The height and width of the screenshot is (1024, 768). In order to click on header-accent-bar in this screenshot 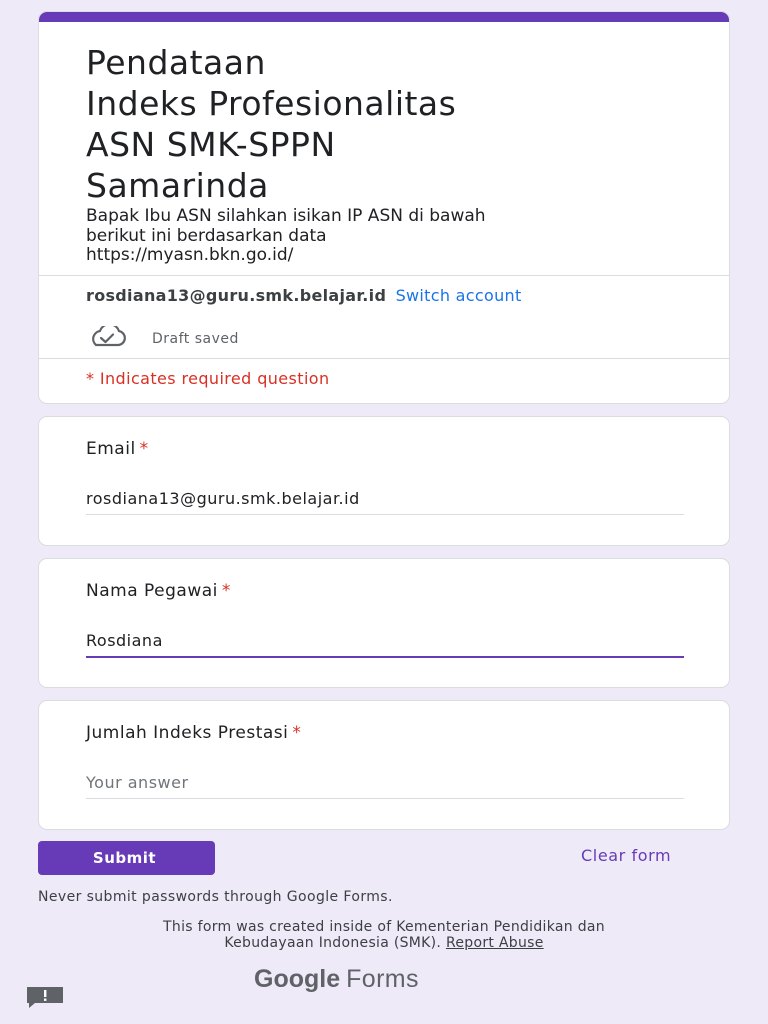, I will do `click(384, 17)`.